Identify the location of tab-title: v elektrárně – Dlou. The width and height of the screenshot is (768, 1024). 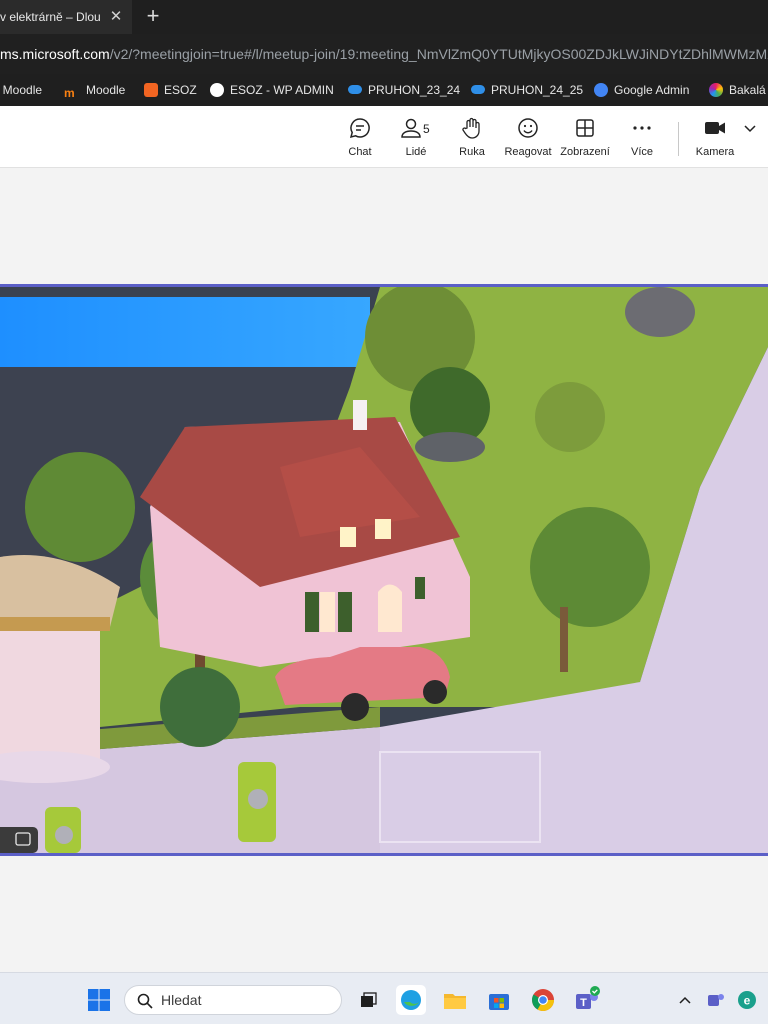
(50, 17).